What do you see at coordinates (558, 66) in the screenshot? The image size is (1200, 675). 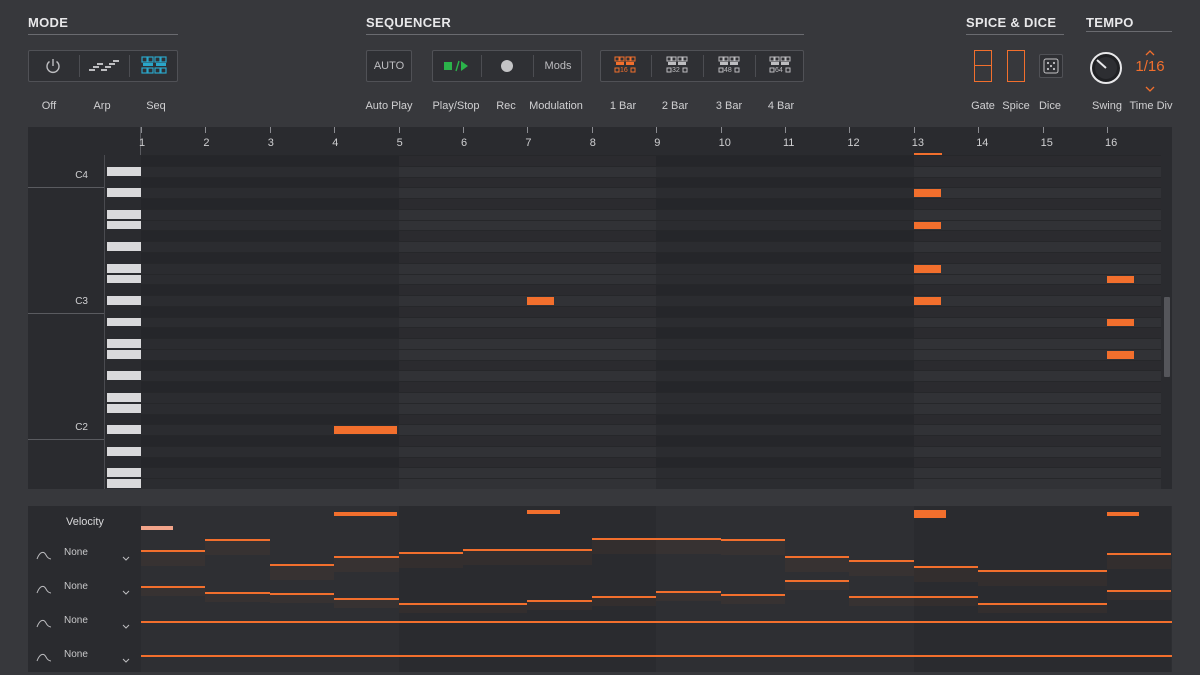 I see `mods-button: Mods` at bounding box center [558, 66].